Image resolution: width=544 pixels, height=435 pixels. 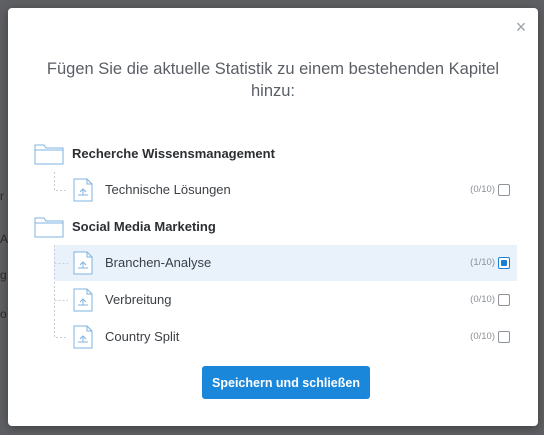 I want to click on background-text: A, so click(x=4, y=239).